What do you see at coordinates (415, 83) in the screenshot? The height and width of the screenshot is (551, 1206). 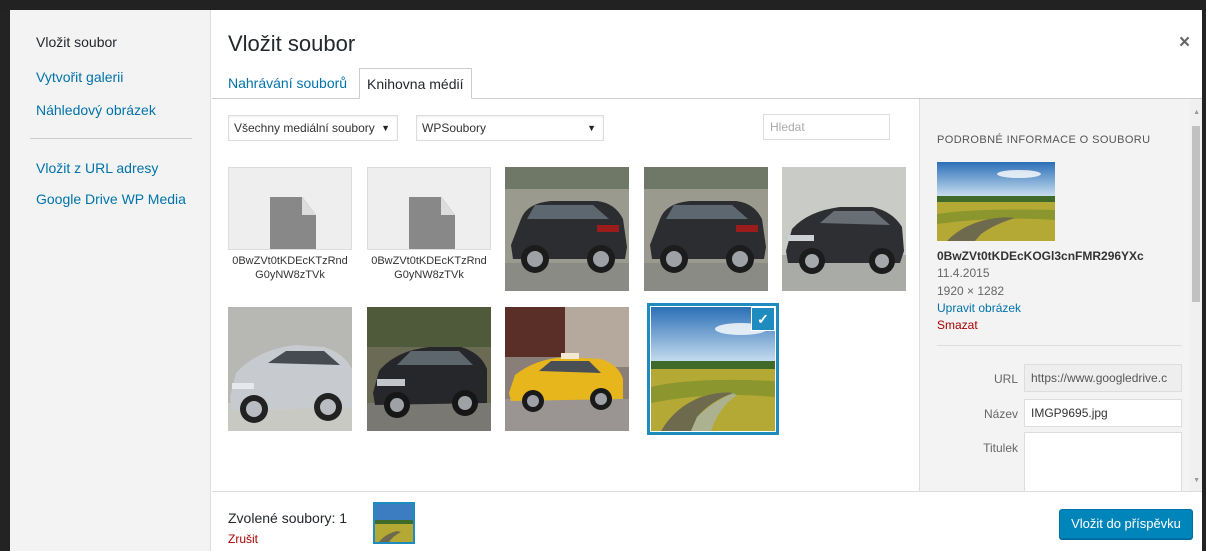 I see `tab-media-library: Knihovna médií` at bounding box center [415, 83].